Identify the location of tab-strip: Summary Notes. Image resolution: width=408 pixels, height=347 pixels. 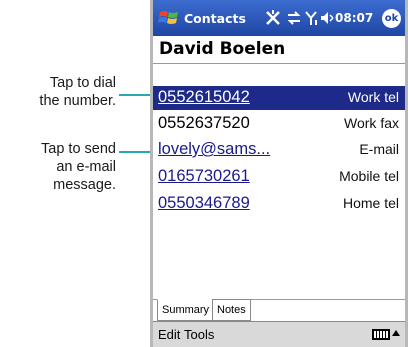
(279, 310).